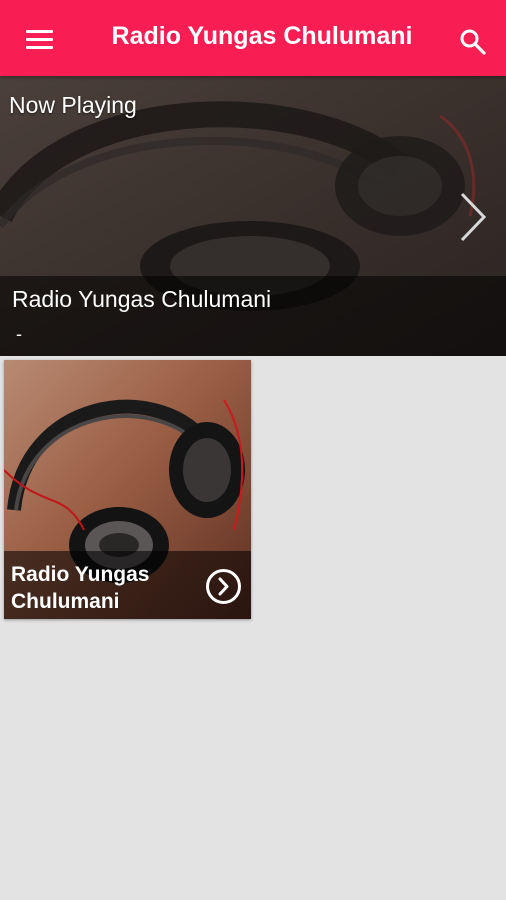 This screenshot has height=900, width=506. What do you see at coordinates (73, 105) in the screenshot?
I see `now-playing-heading: Now Playing` at bounding box center [73, 105].